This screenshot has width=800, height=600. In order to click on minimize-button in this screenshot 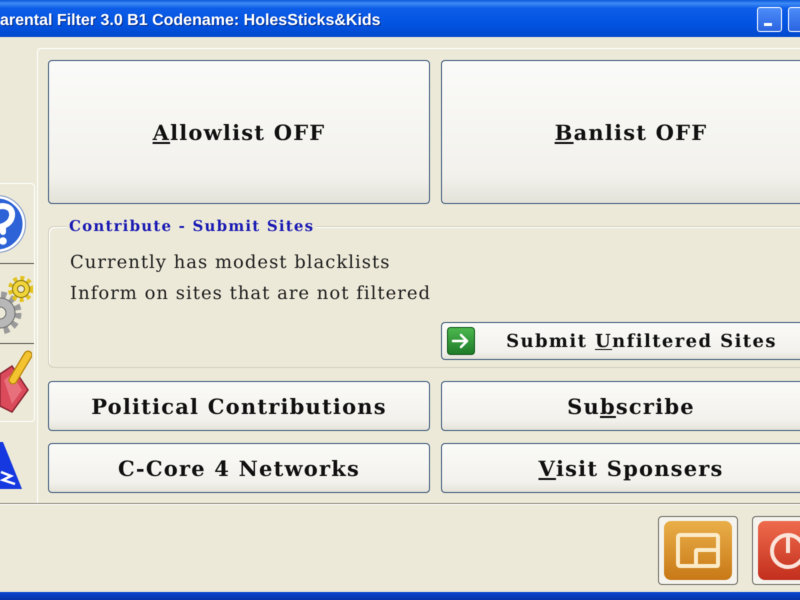, I will do `click(769, 19)`.